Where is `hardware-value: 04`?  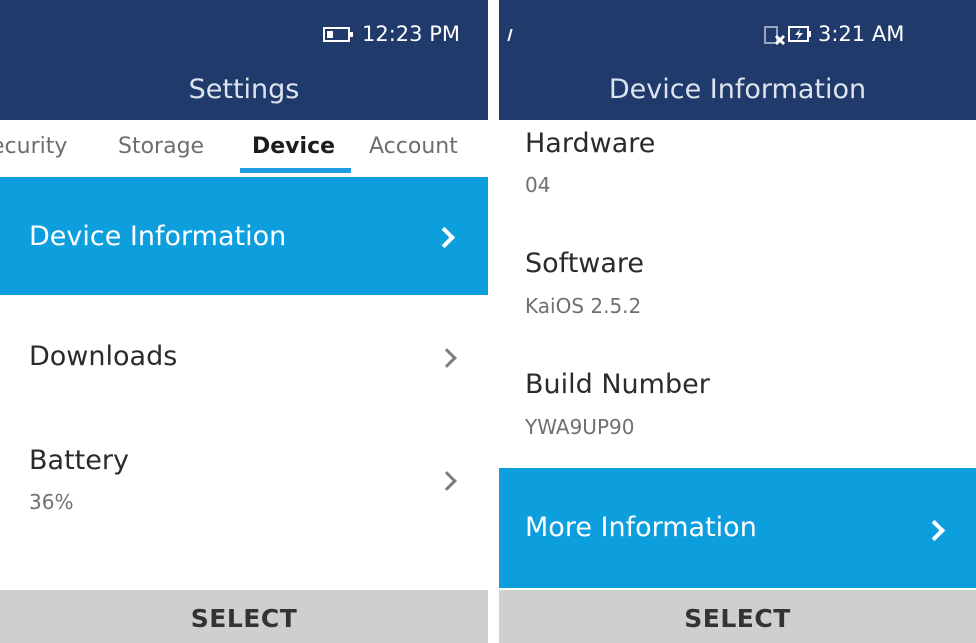 hardware-value: 04 is located at coordinates (538, 185).